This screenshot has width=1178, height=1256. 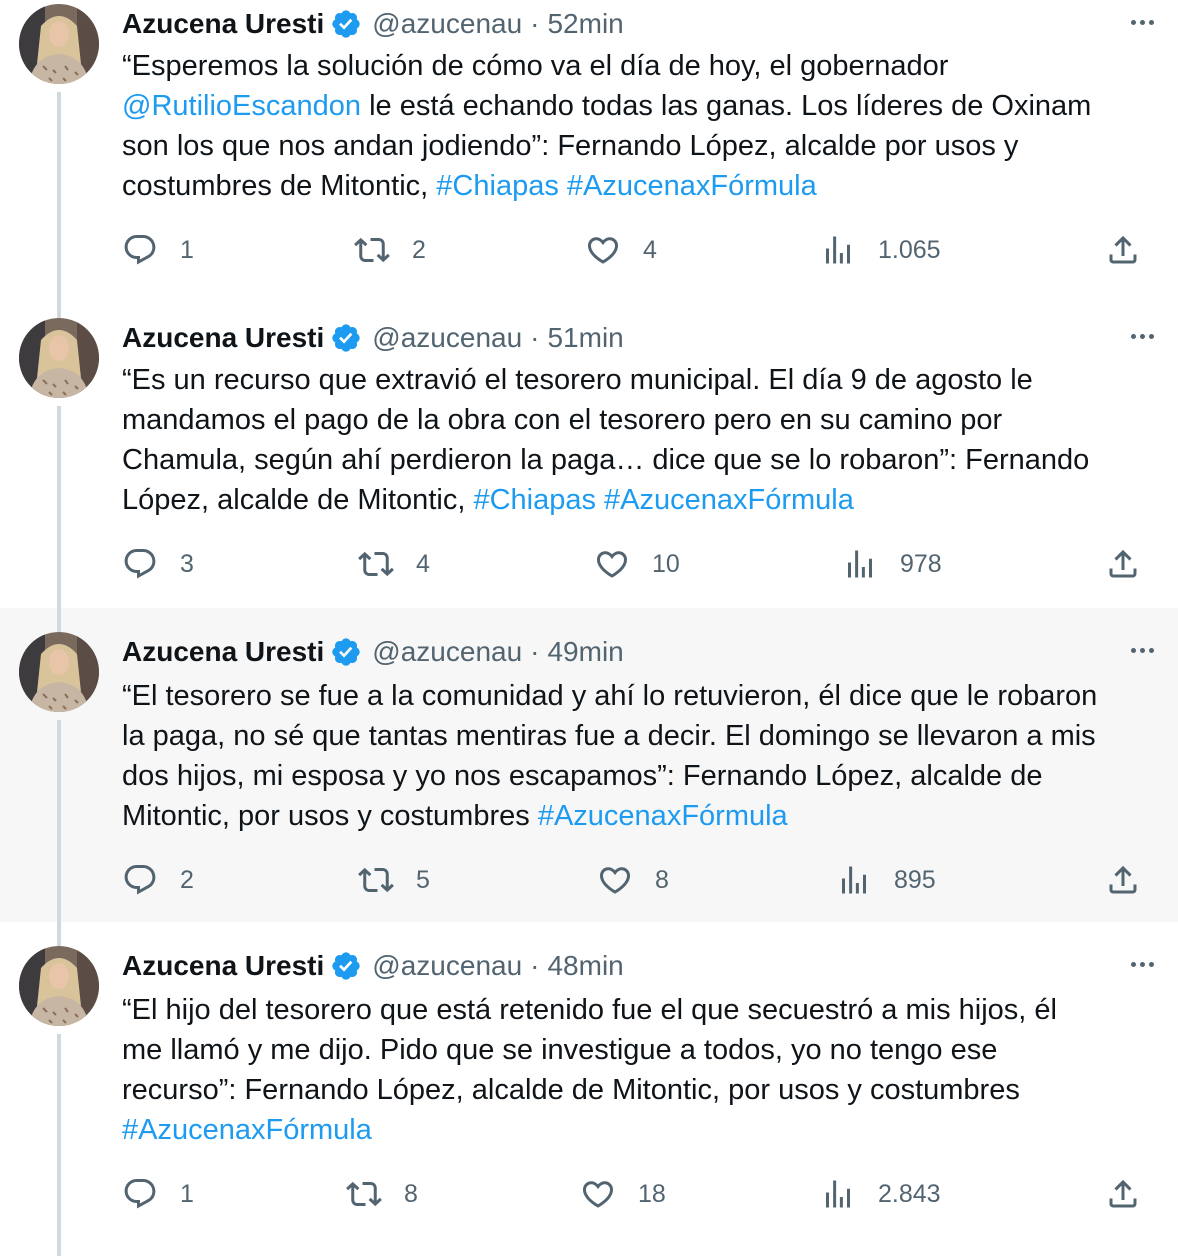 I want to click on views-button: 1.065, so click(x=880, y=250).